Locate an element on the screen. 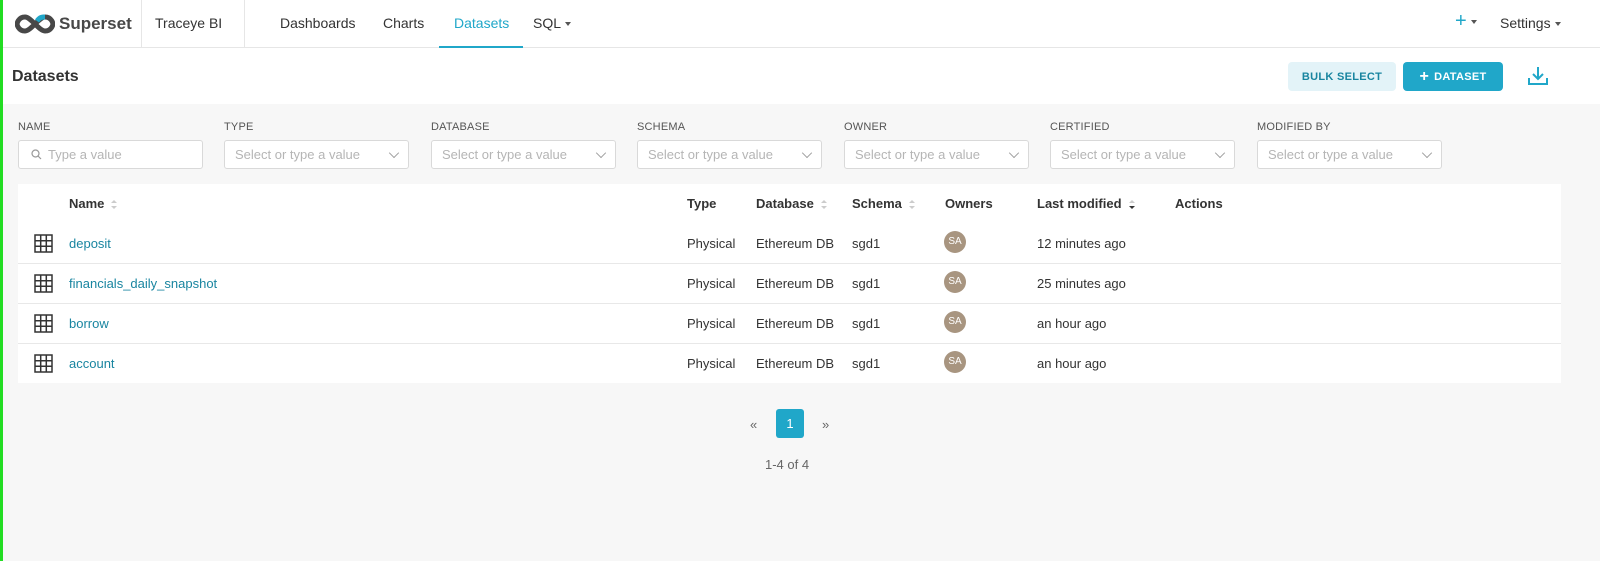 The image size is (1600, 561). page-title: Datasets is located at coordinates (45, 76).